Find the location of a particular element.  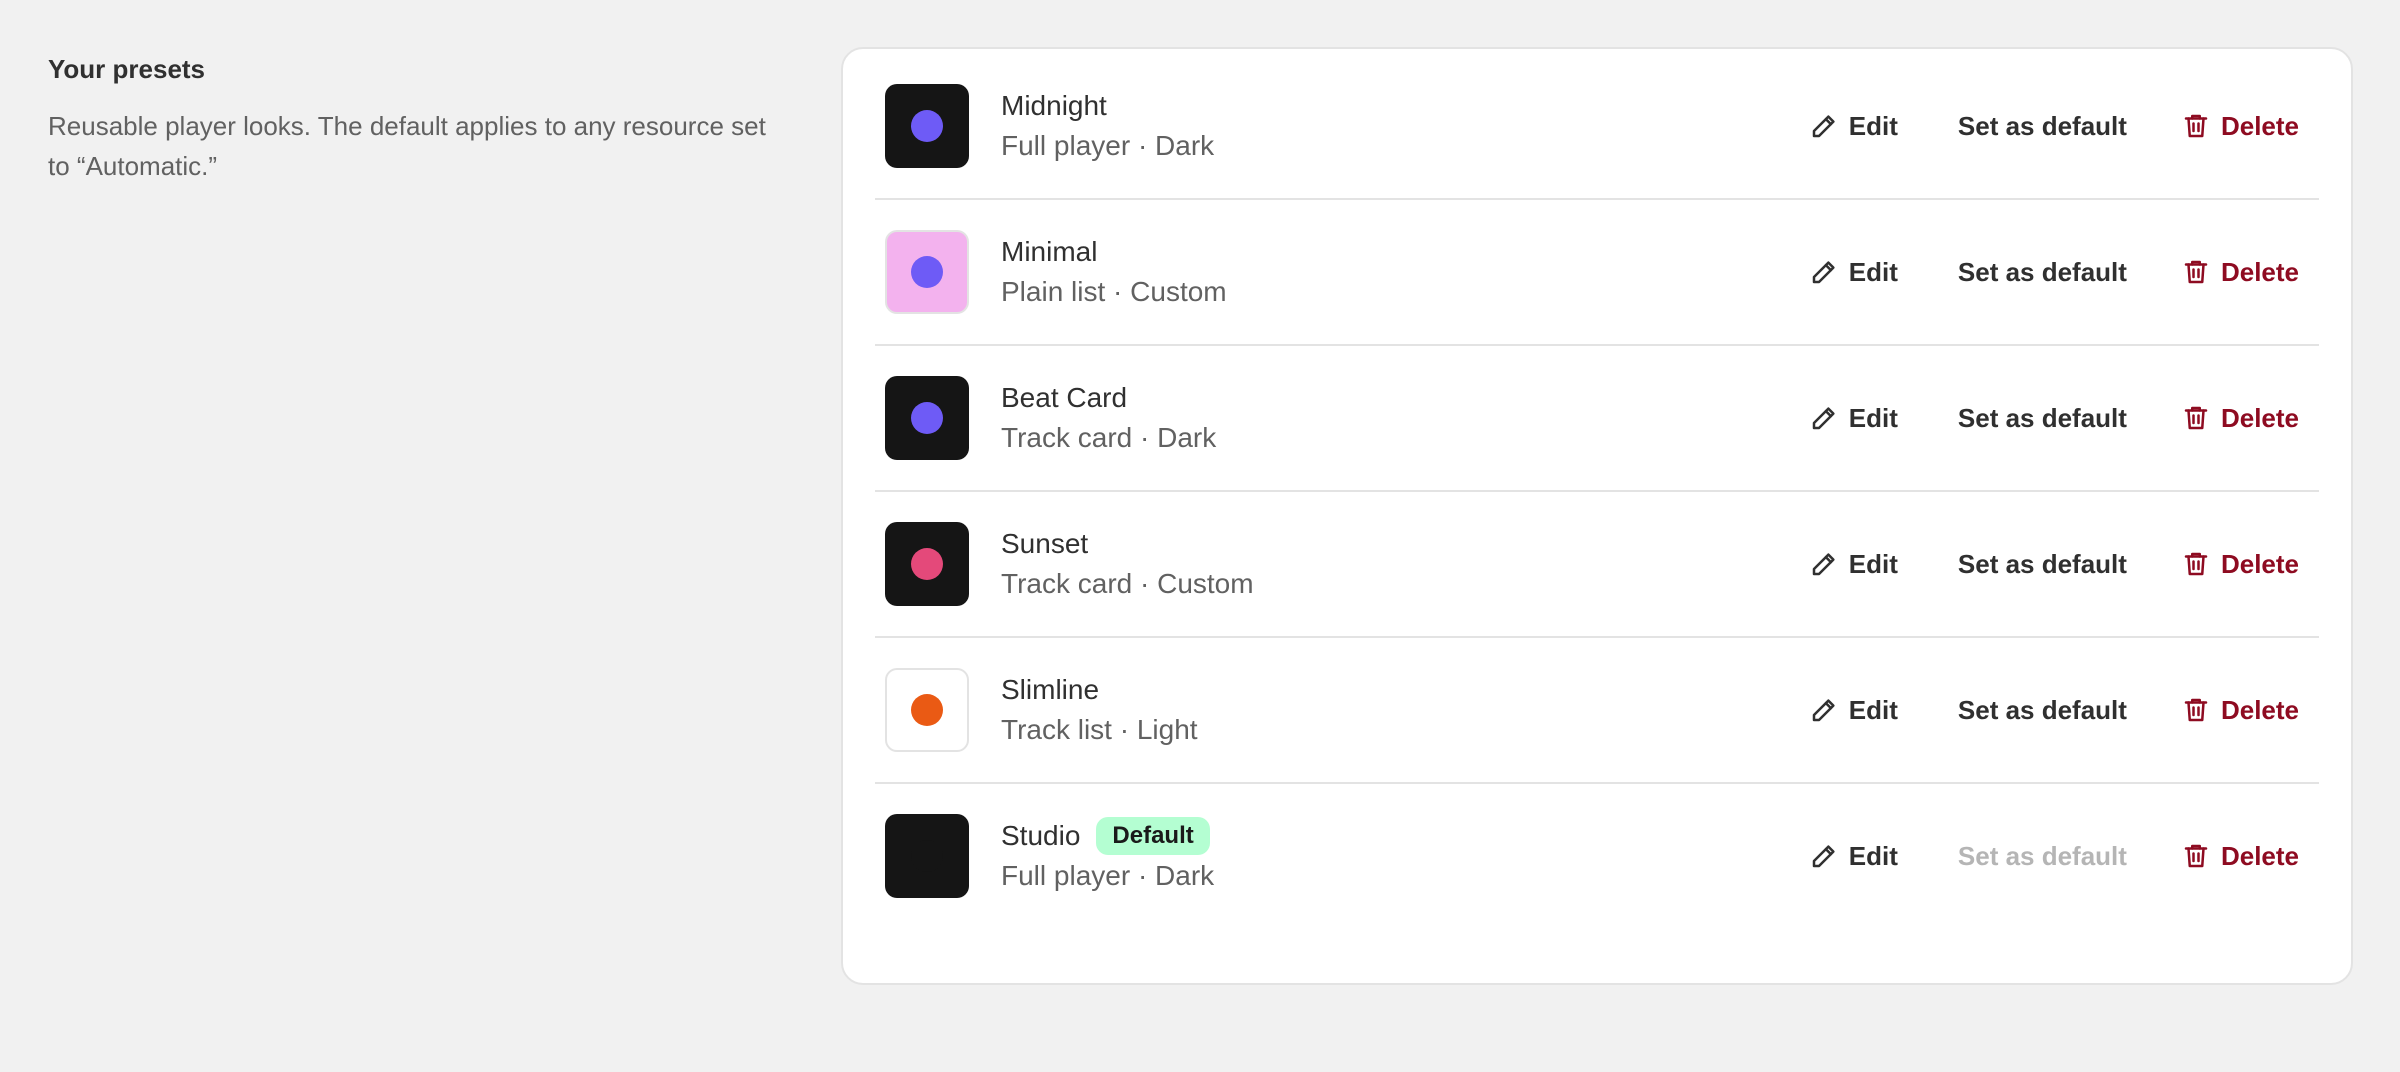

preset-meta: Track card · Dark is located at coordinates (1109, 437).